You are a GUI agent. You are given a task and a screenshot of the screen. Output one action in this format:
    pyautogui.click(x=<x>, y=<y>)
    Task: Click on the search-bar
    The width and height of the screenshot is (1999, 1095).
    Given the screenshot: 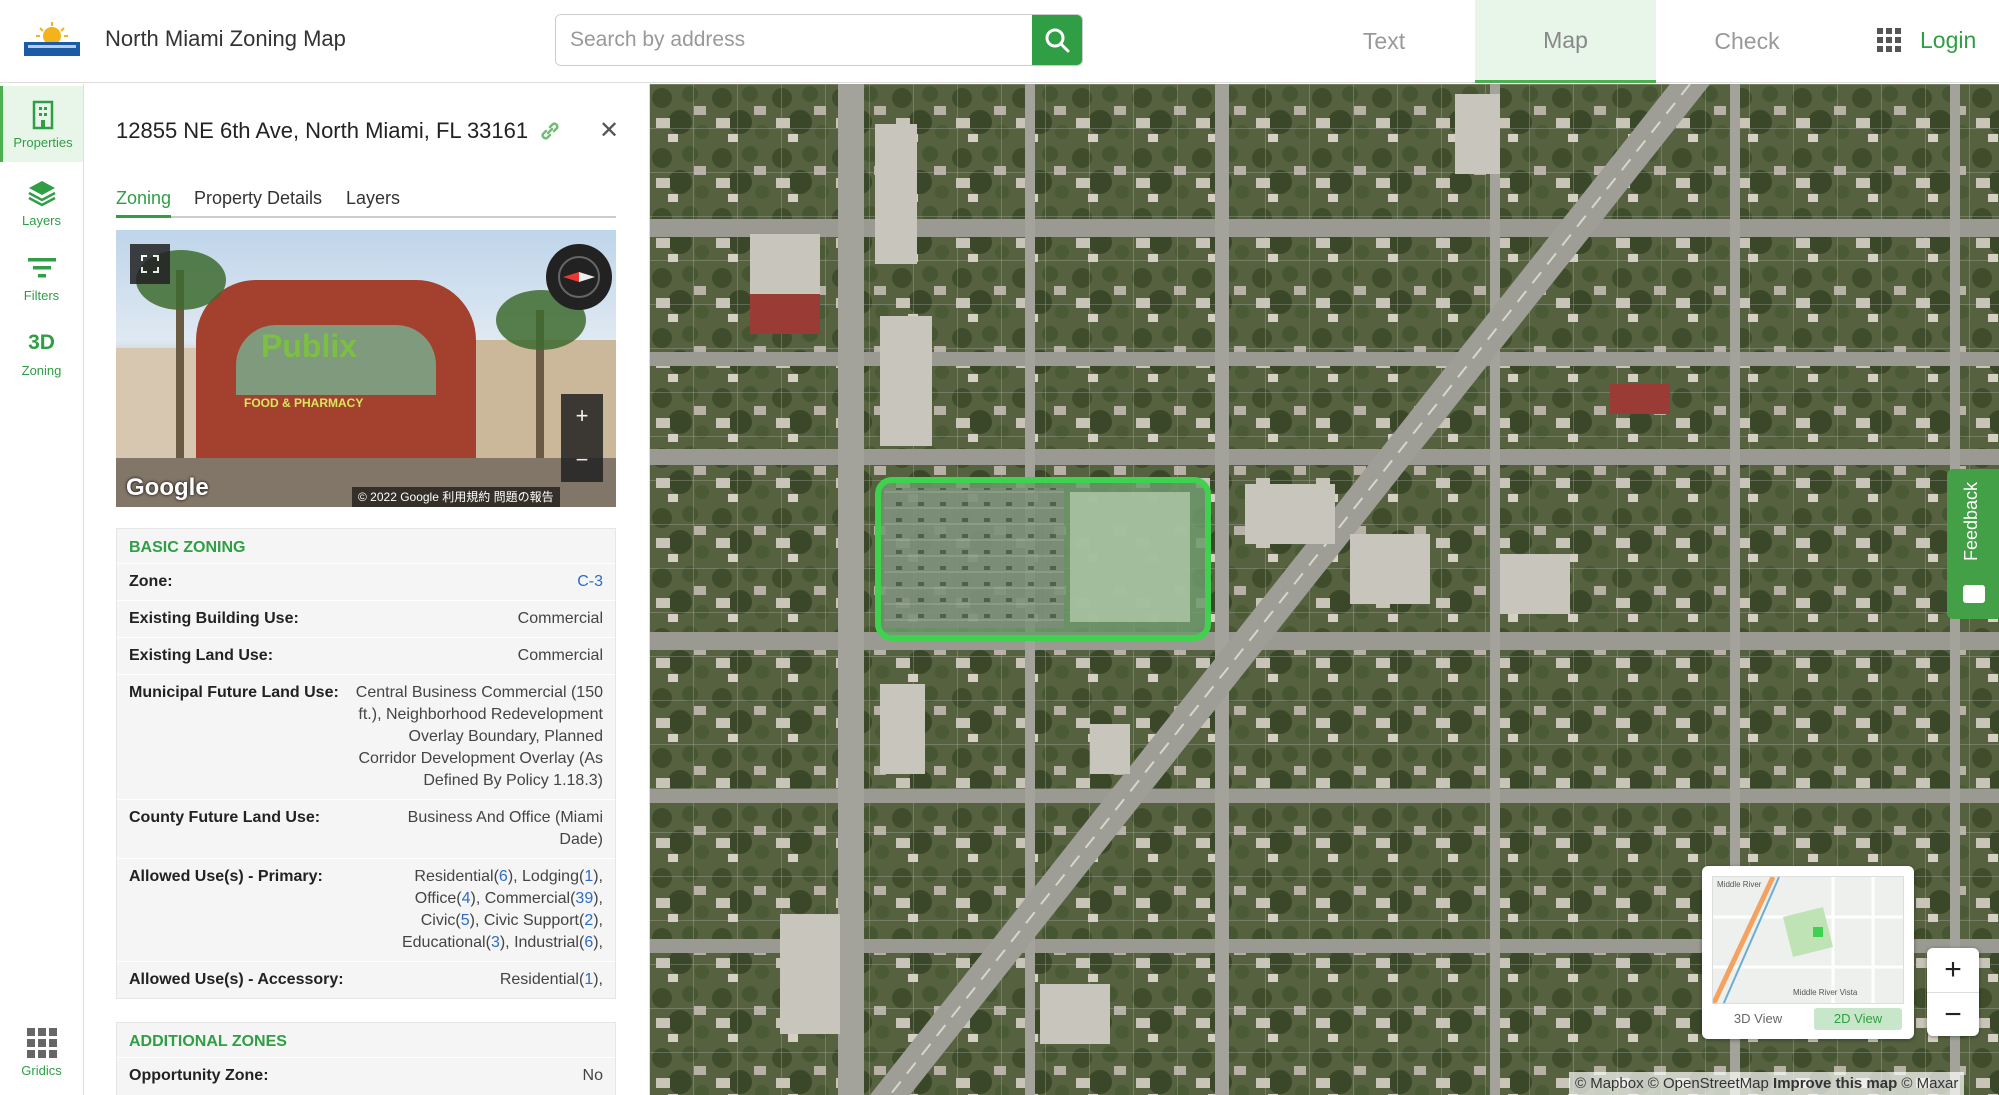 What is the action you would take?
    pyautogui.click(x=819, y=40)
    